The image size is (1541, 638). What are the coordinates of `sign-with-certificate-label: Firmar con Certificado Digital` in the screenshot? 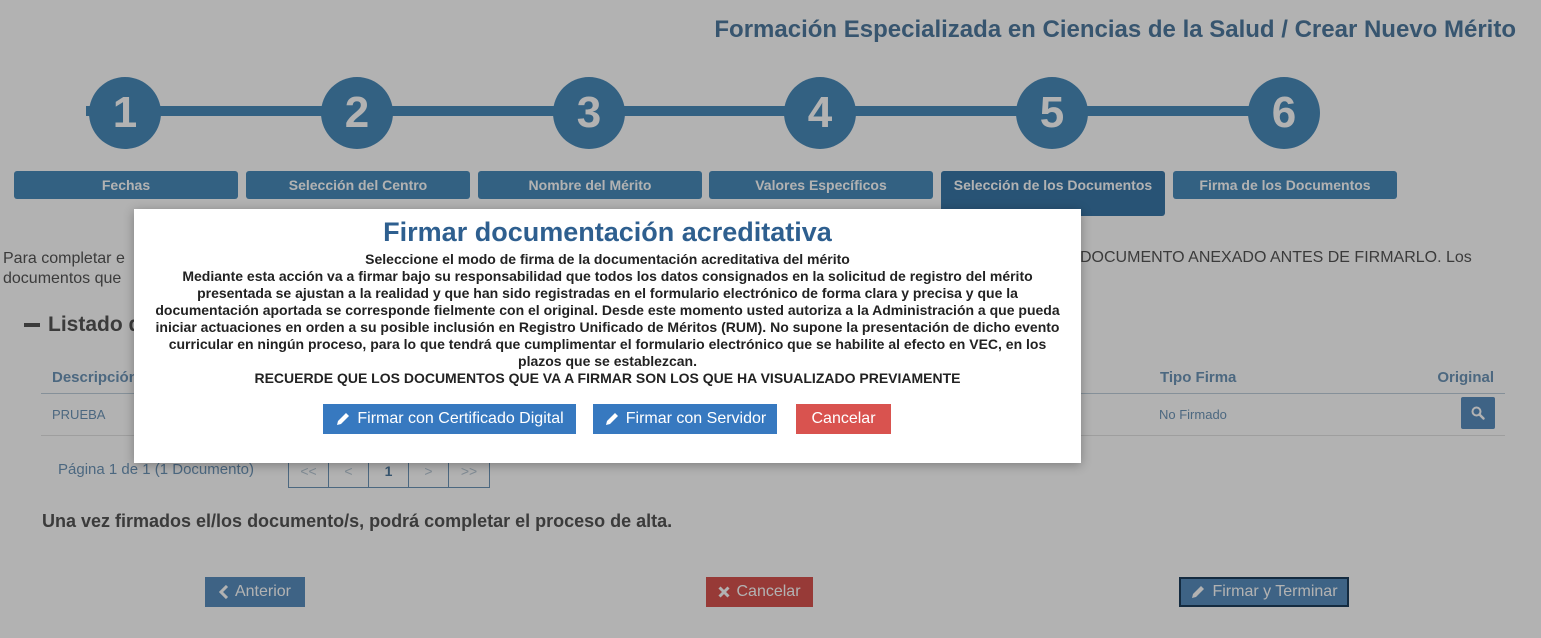 It's located at (460, 418).